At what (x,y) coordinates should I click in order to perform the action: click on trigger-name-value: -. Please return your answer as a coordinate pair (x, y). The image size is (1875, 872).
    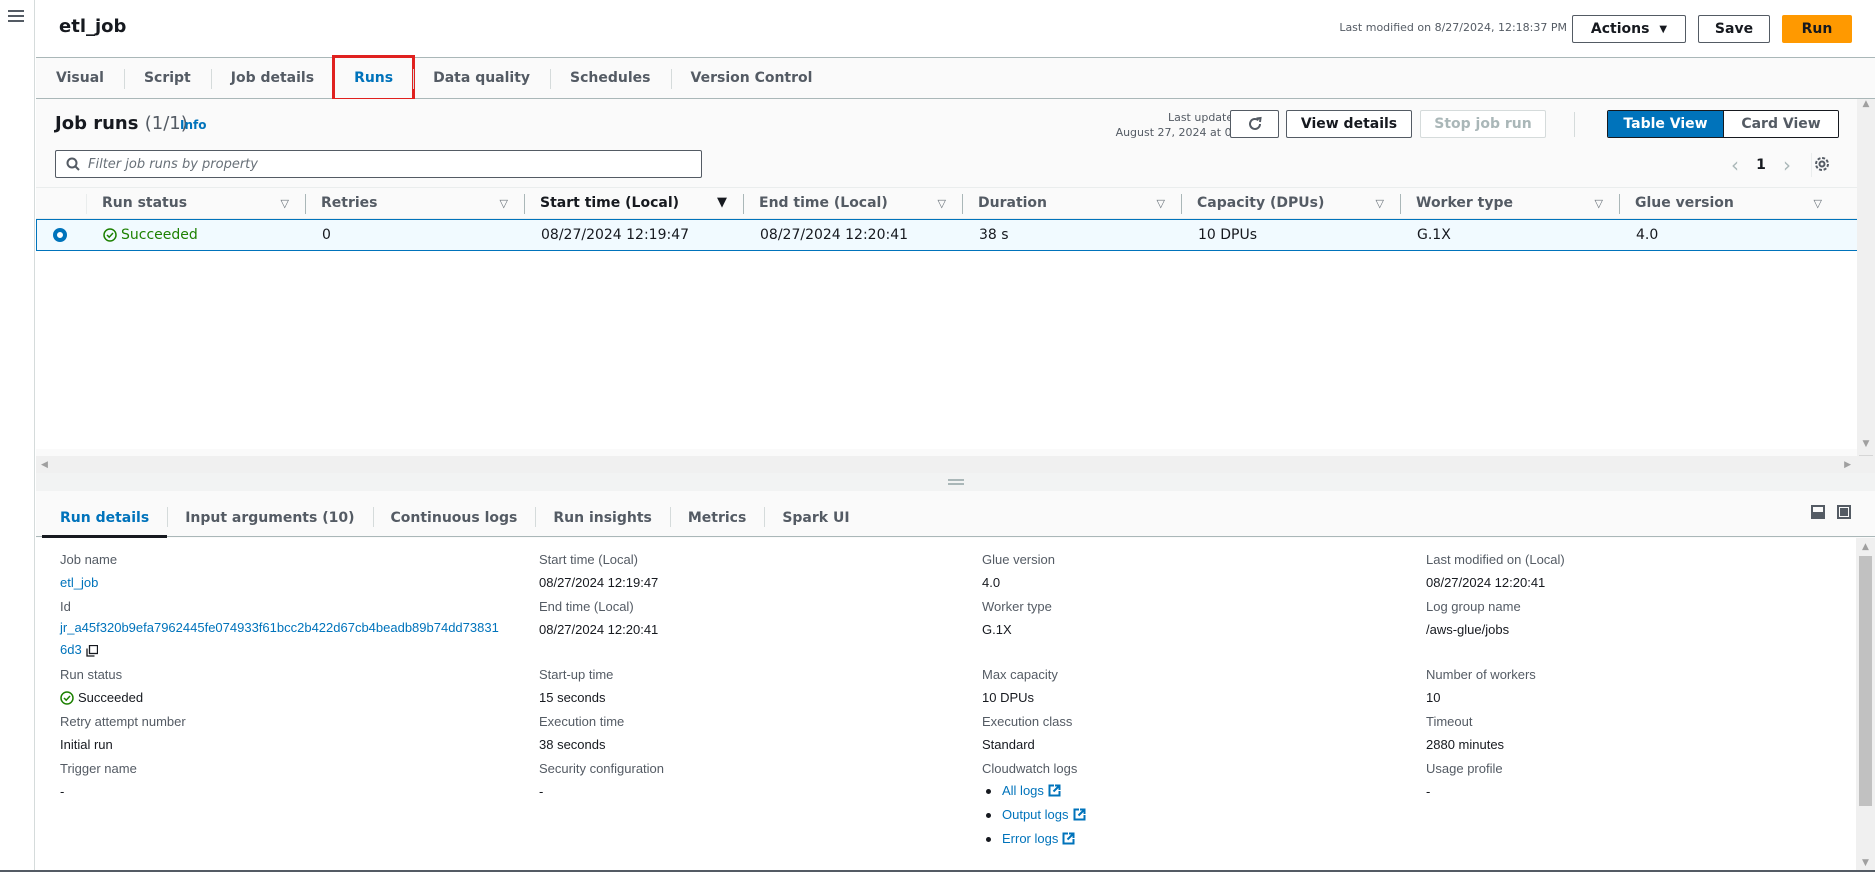
    Looking at the image, I should click on (62, 791).